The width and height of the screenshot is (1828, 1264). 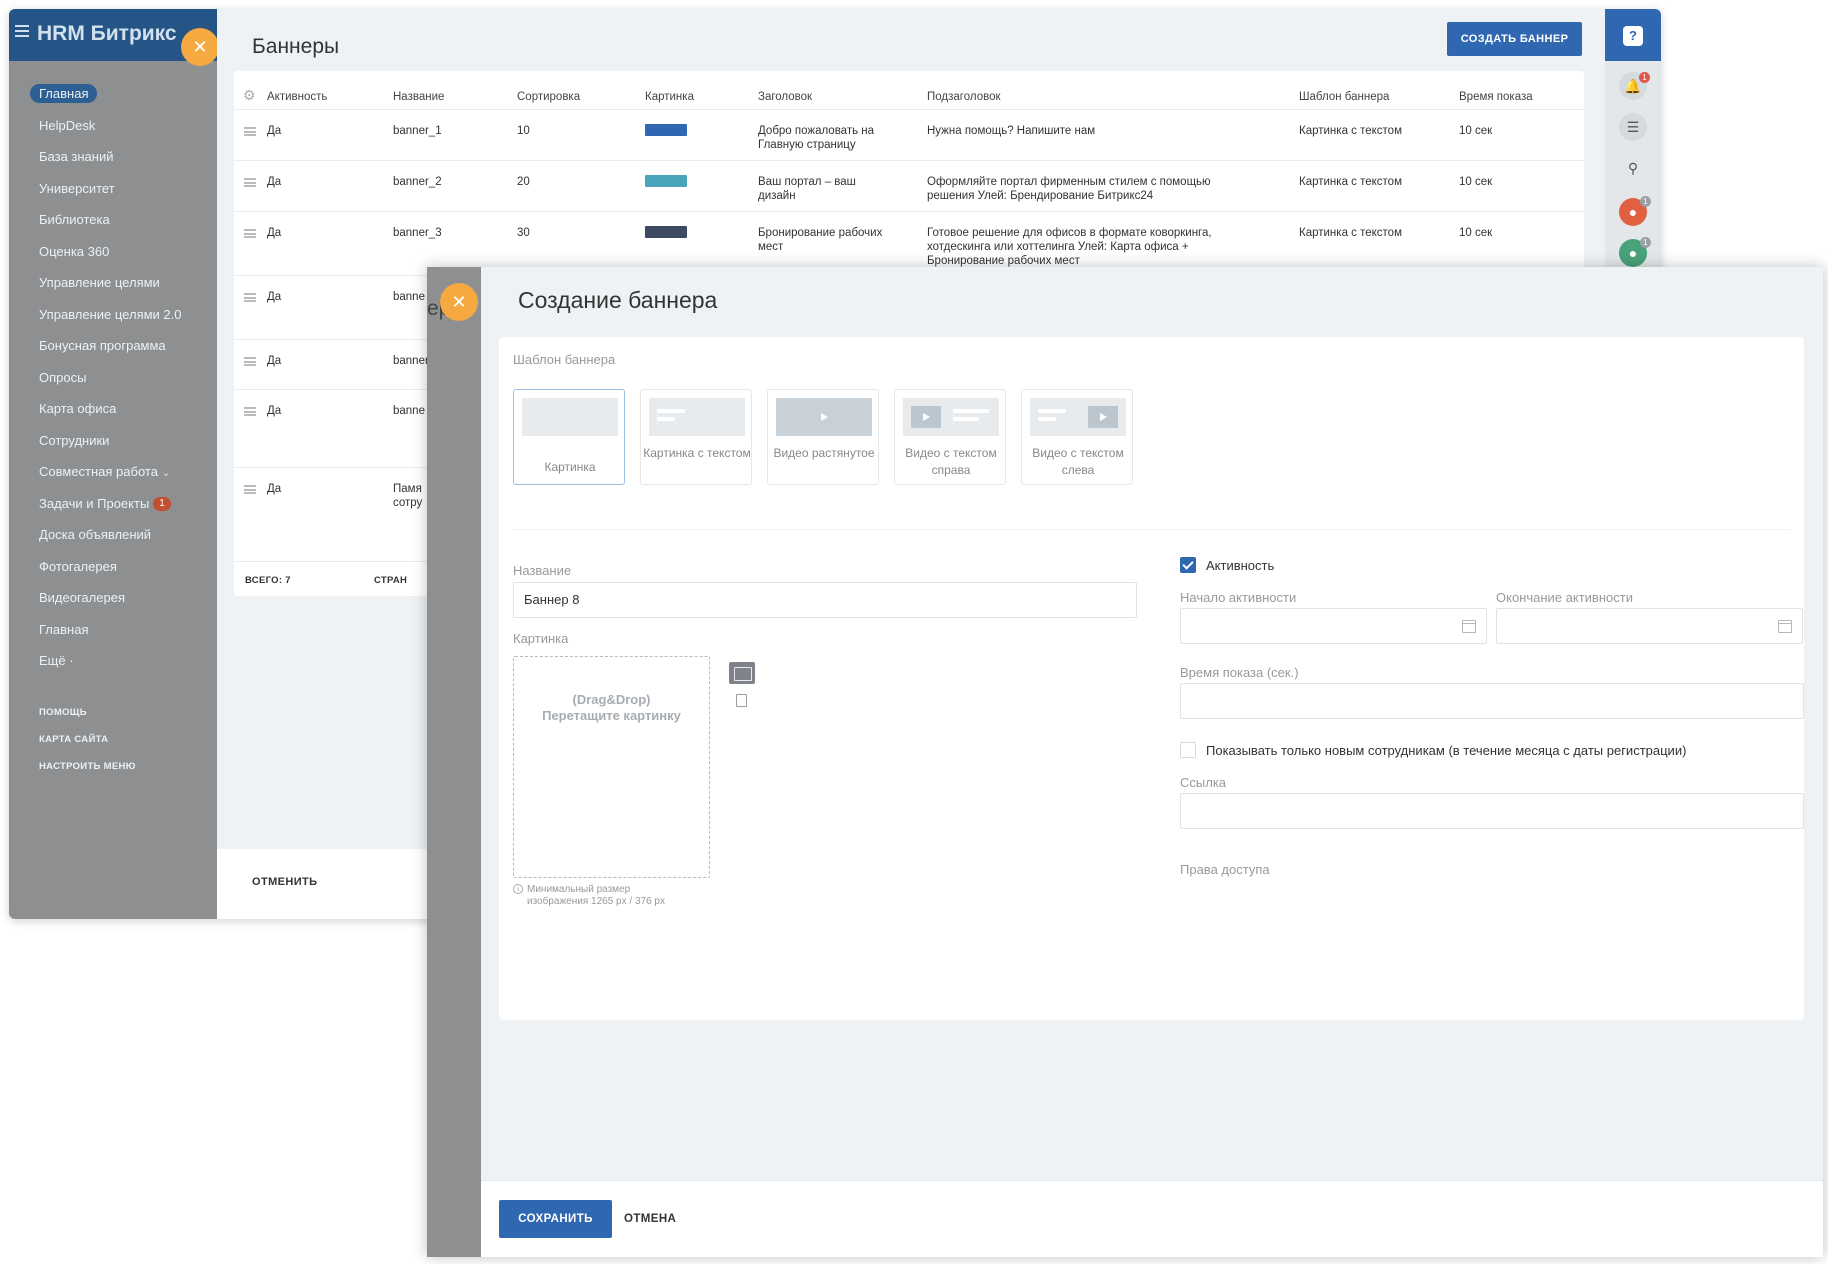 What do you see at coordinates (611, 767) in the screenshot?
I see `image-dropzone: (Drag&Drop) Перетащите картинку` at bounding box center [611, 767].